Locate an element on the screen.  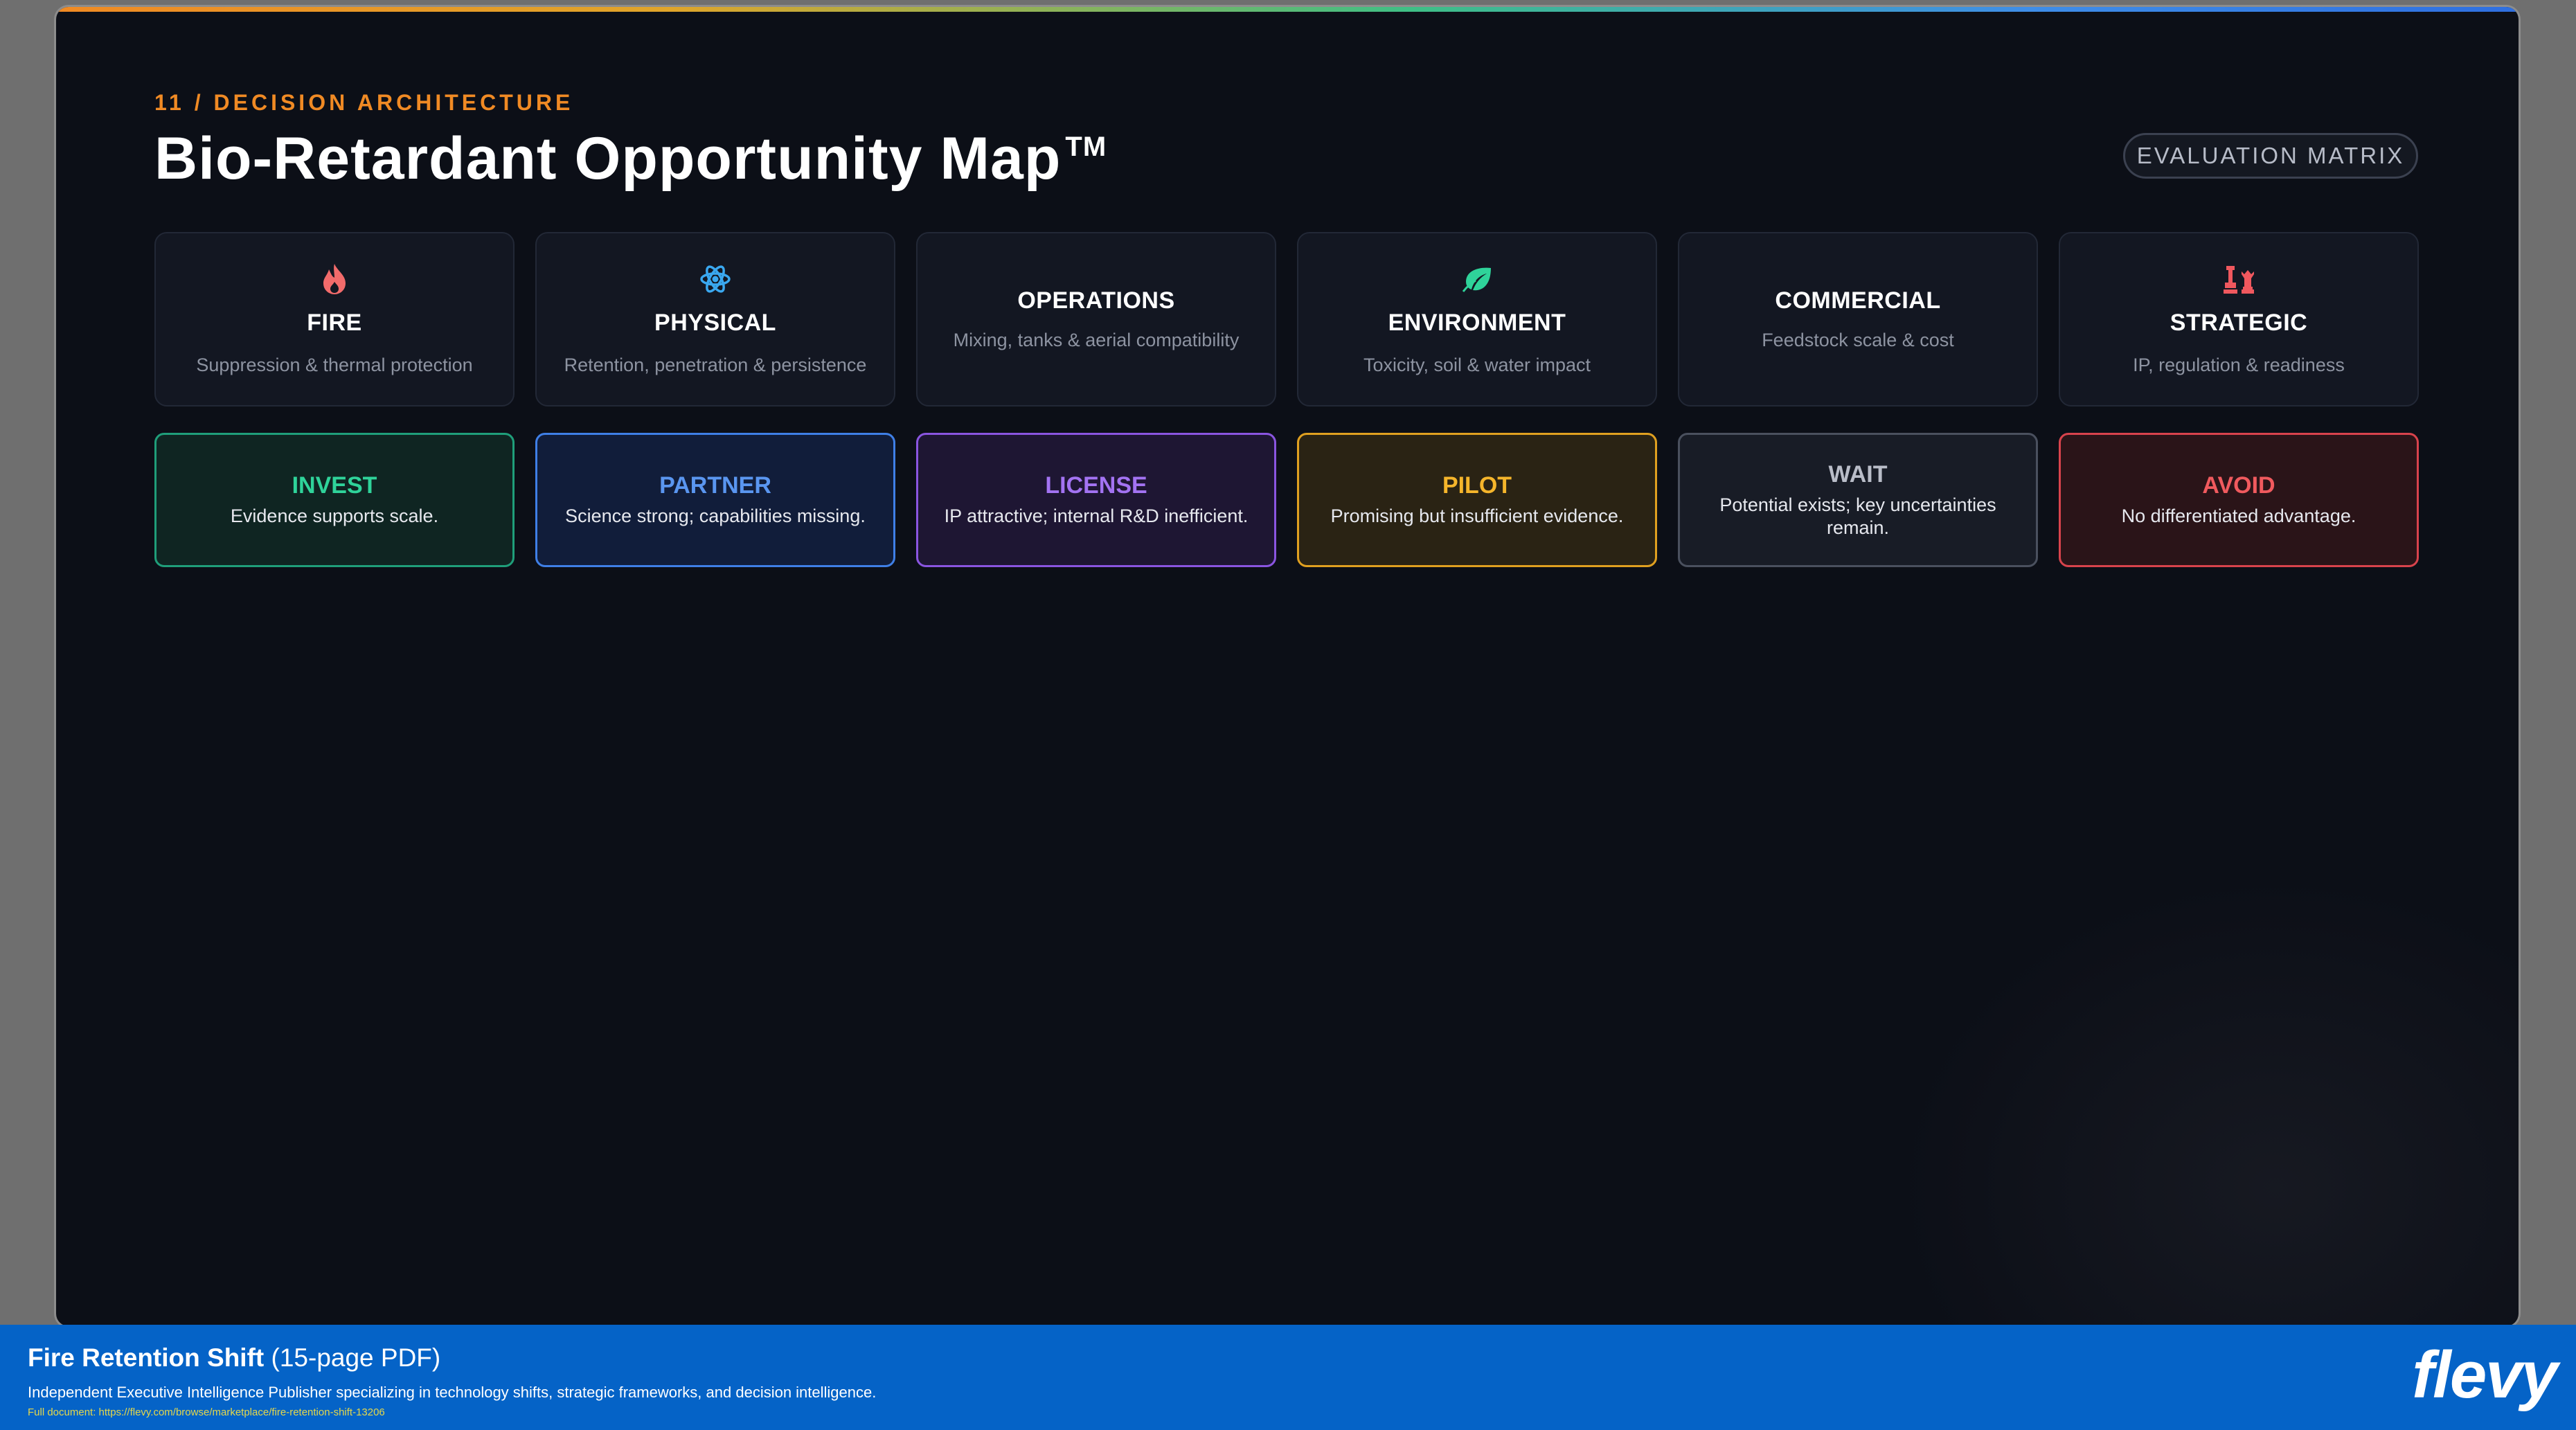
decision-label: PARTNER is located at coordinates (715, 485).